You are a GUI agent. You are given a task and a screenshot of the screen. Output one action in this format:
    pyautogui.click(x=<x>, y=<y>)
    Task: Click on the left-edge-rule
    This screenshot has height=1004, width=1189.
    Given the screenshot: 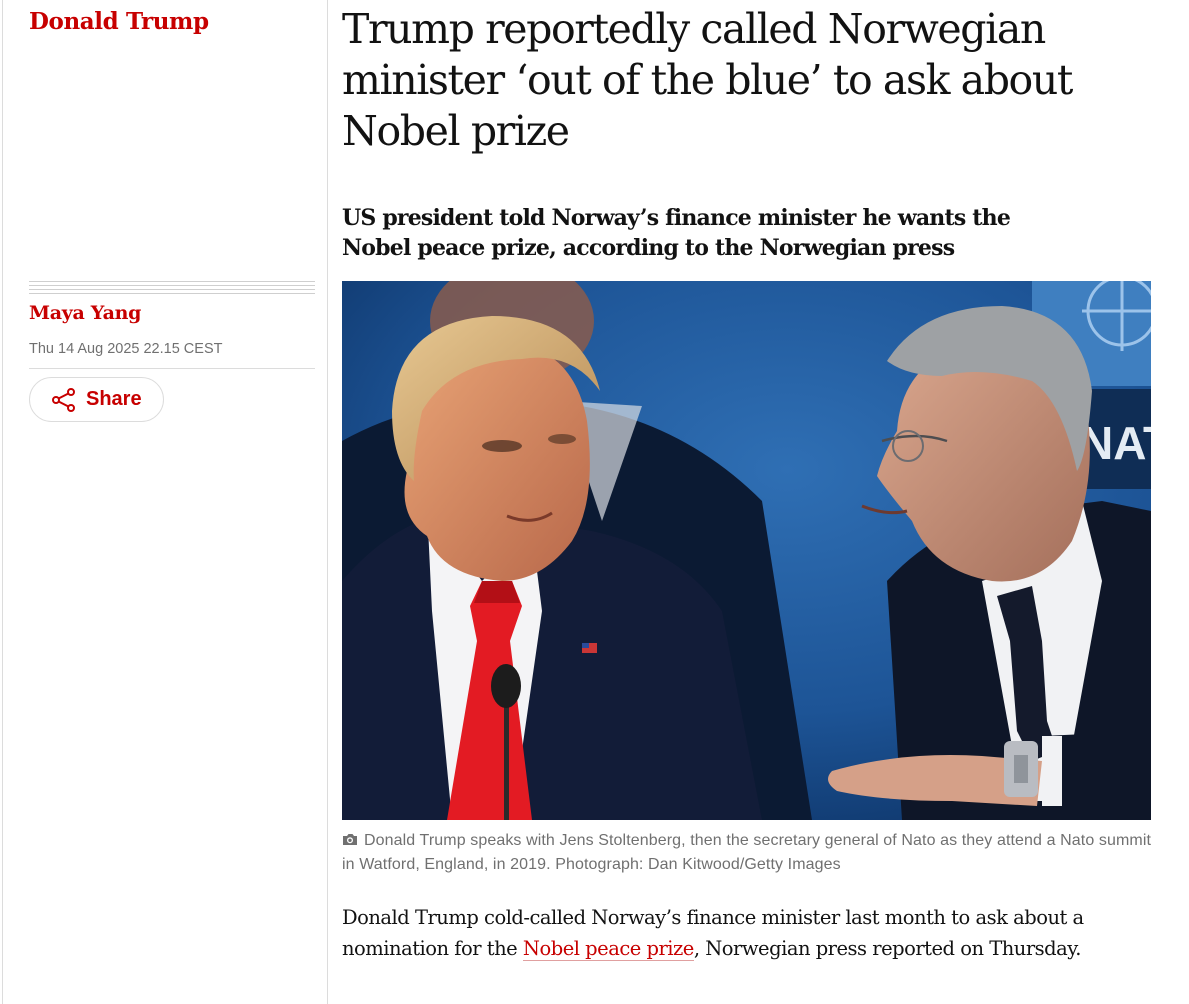 What is the action you would take?
    pyautogui.click(x=2, y=502)
    